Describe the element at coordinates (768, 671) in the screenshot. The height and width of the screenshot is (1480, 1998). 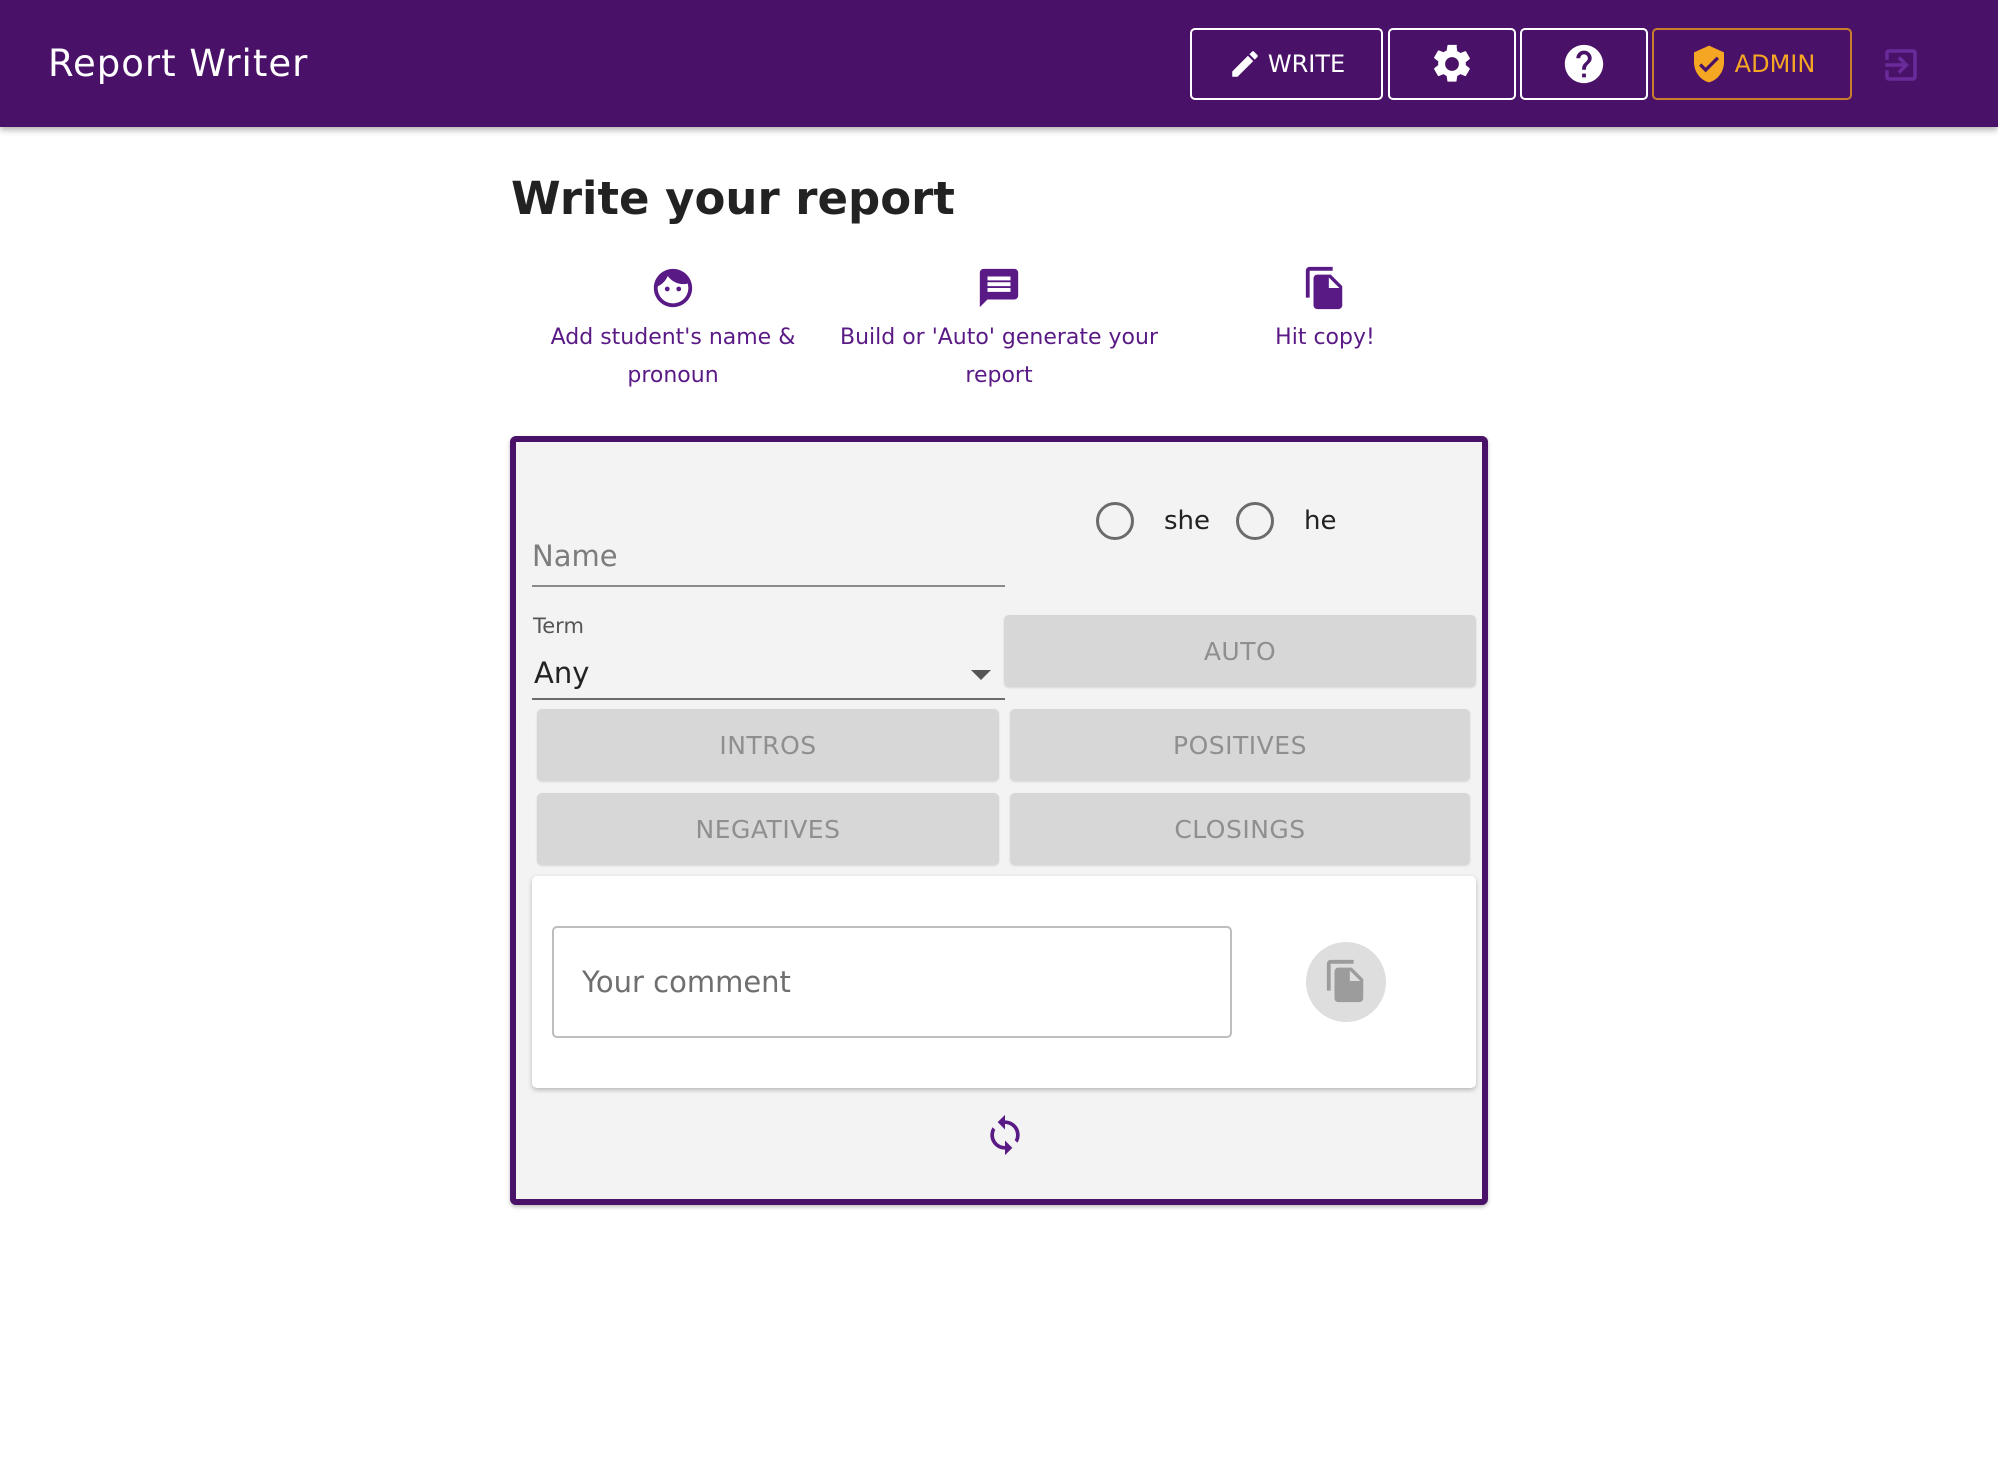
I see `term-select: Any` at that location.